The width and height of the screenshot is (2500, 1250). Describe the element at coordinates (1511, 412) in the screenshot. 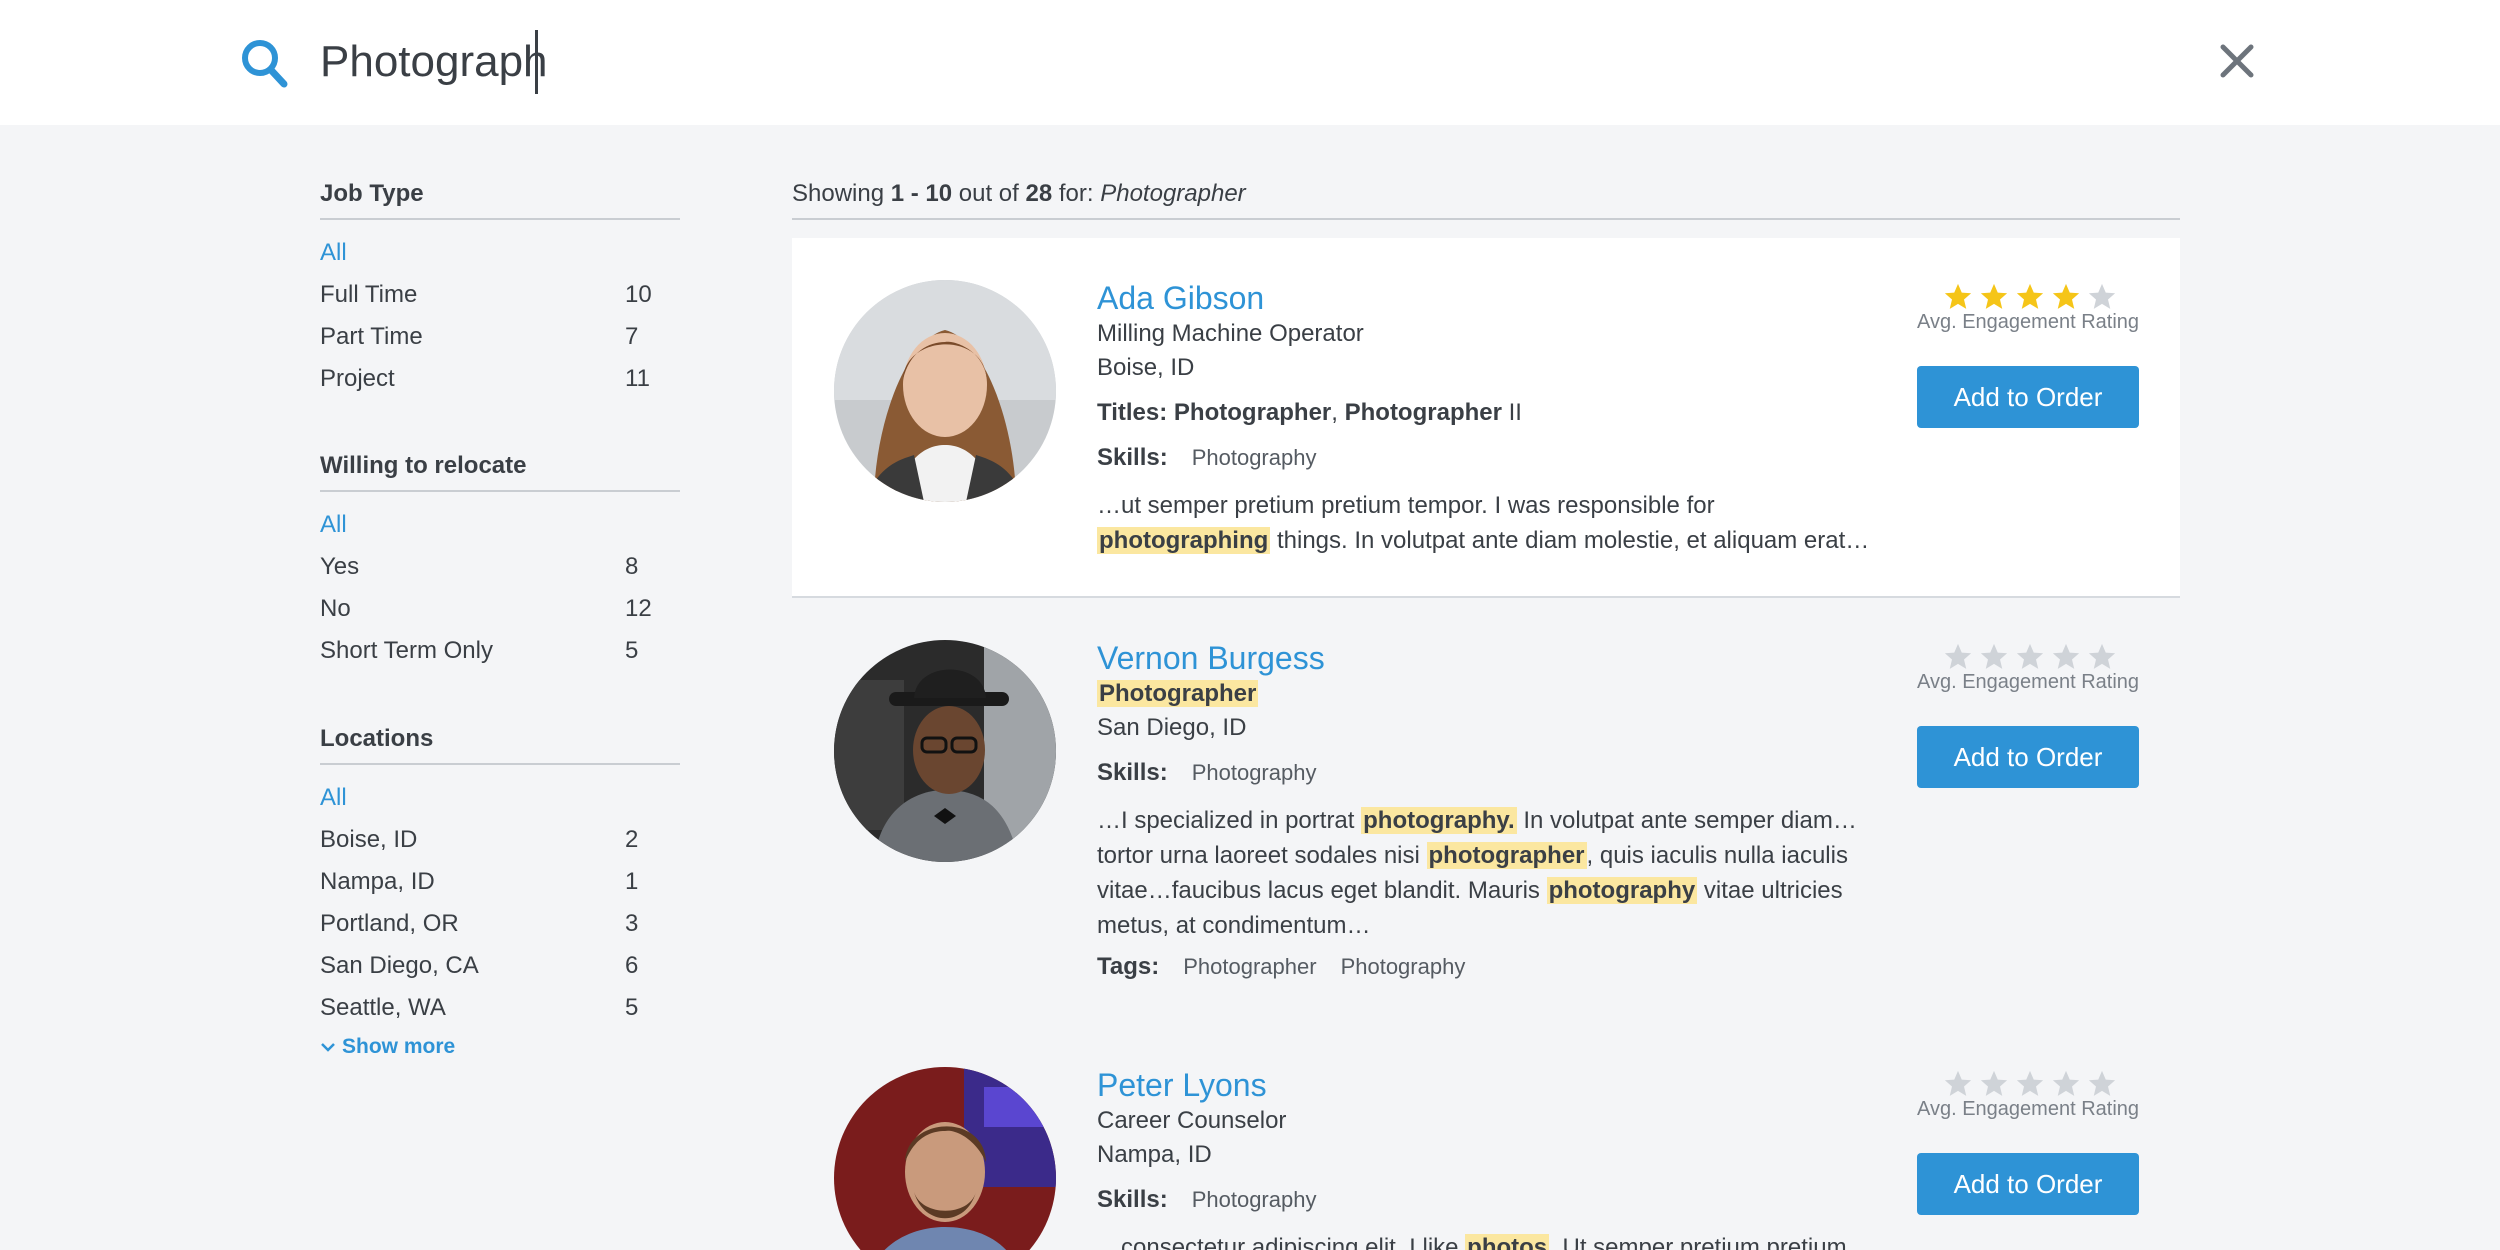

I see `title-suffix: II` at that location.